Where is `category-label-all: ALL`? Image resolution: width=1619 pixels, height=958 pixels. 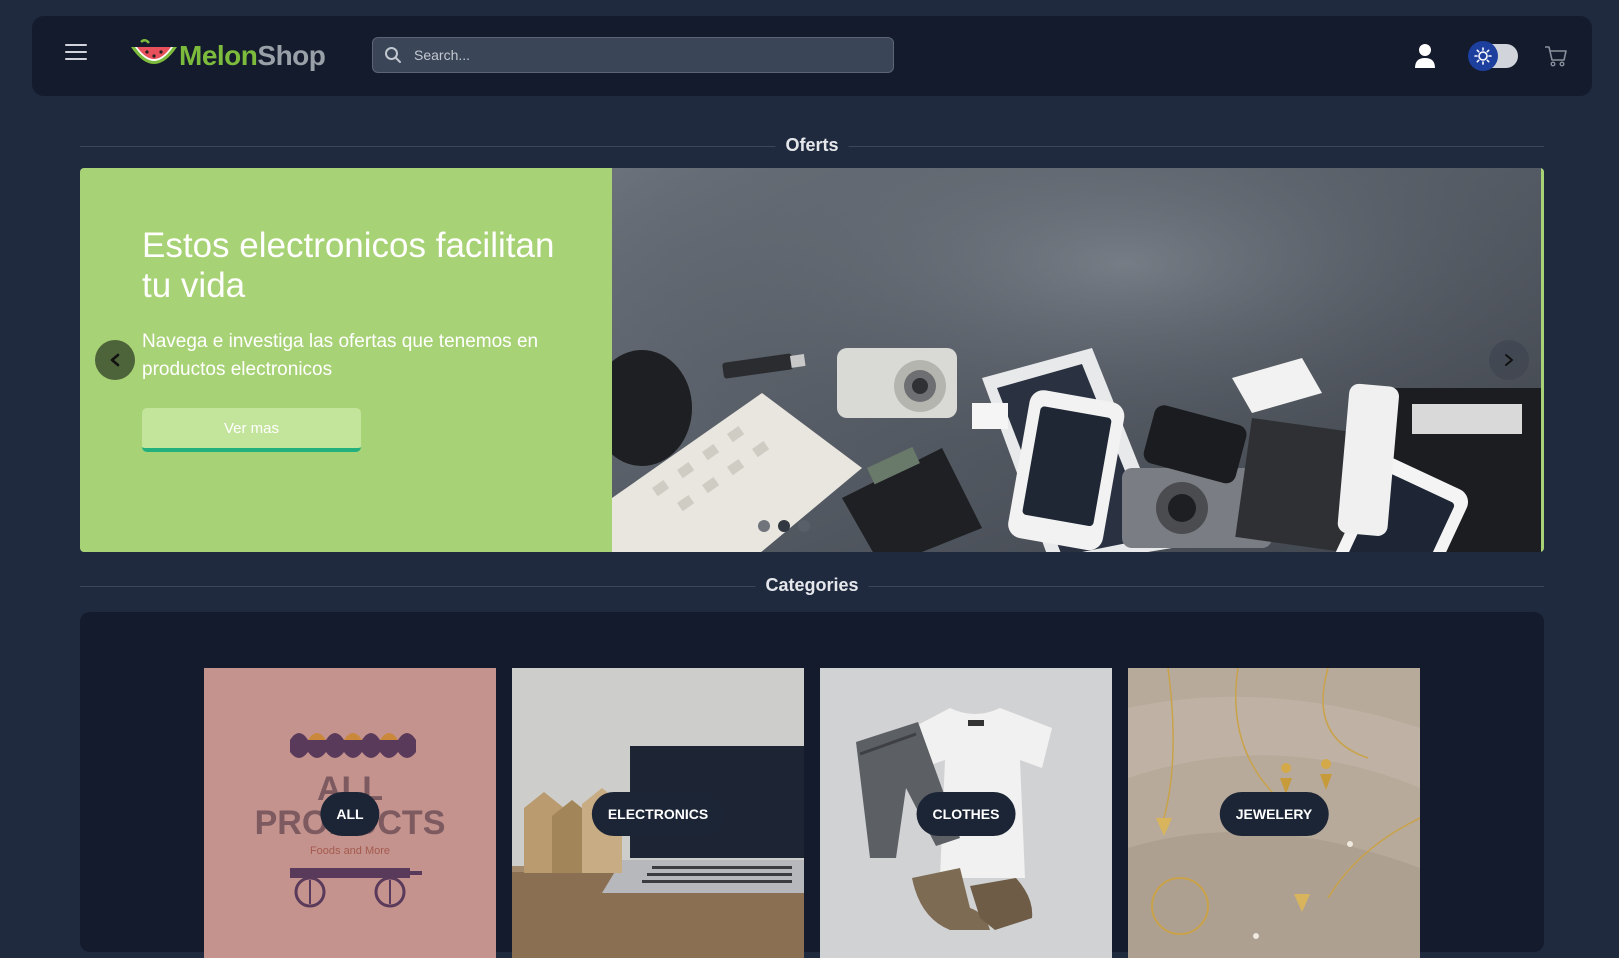
category-label-all: ALL is located at coordinates (350, 814).